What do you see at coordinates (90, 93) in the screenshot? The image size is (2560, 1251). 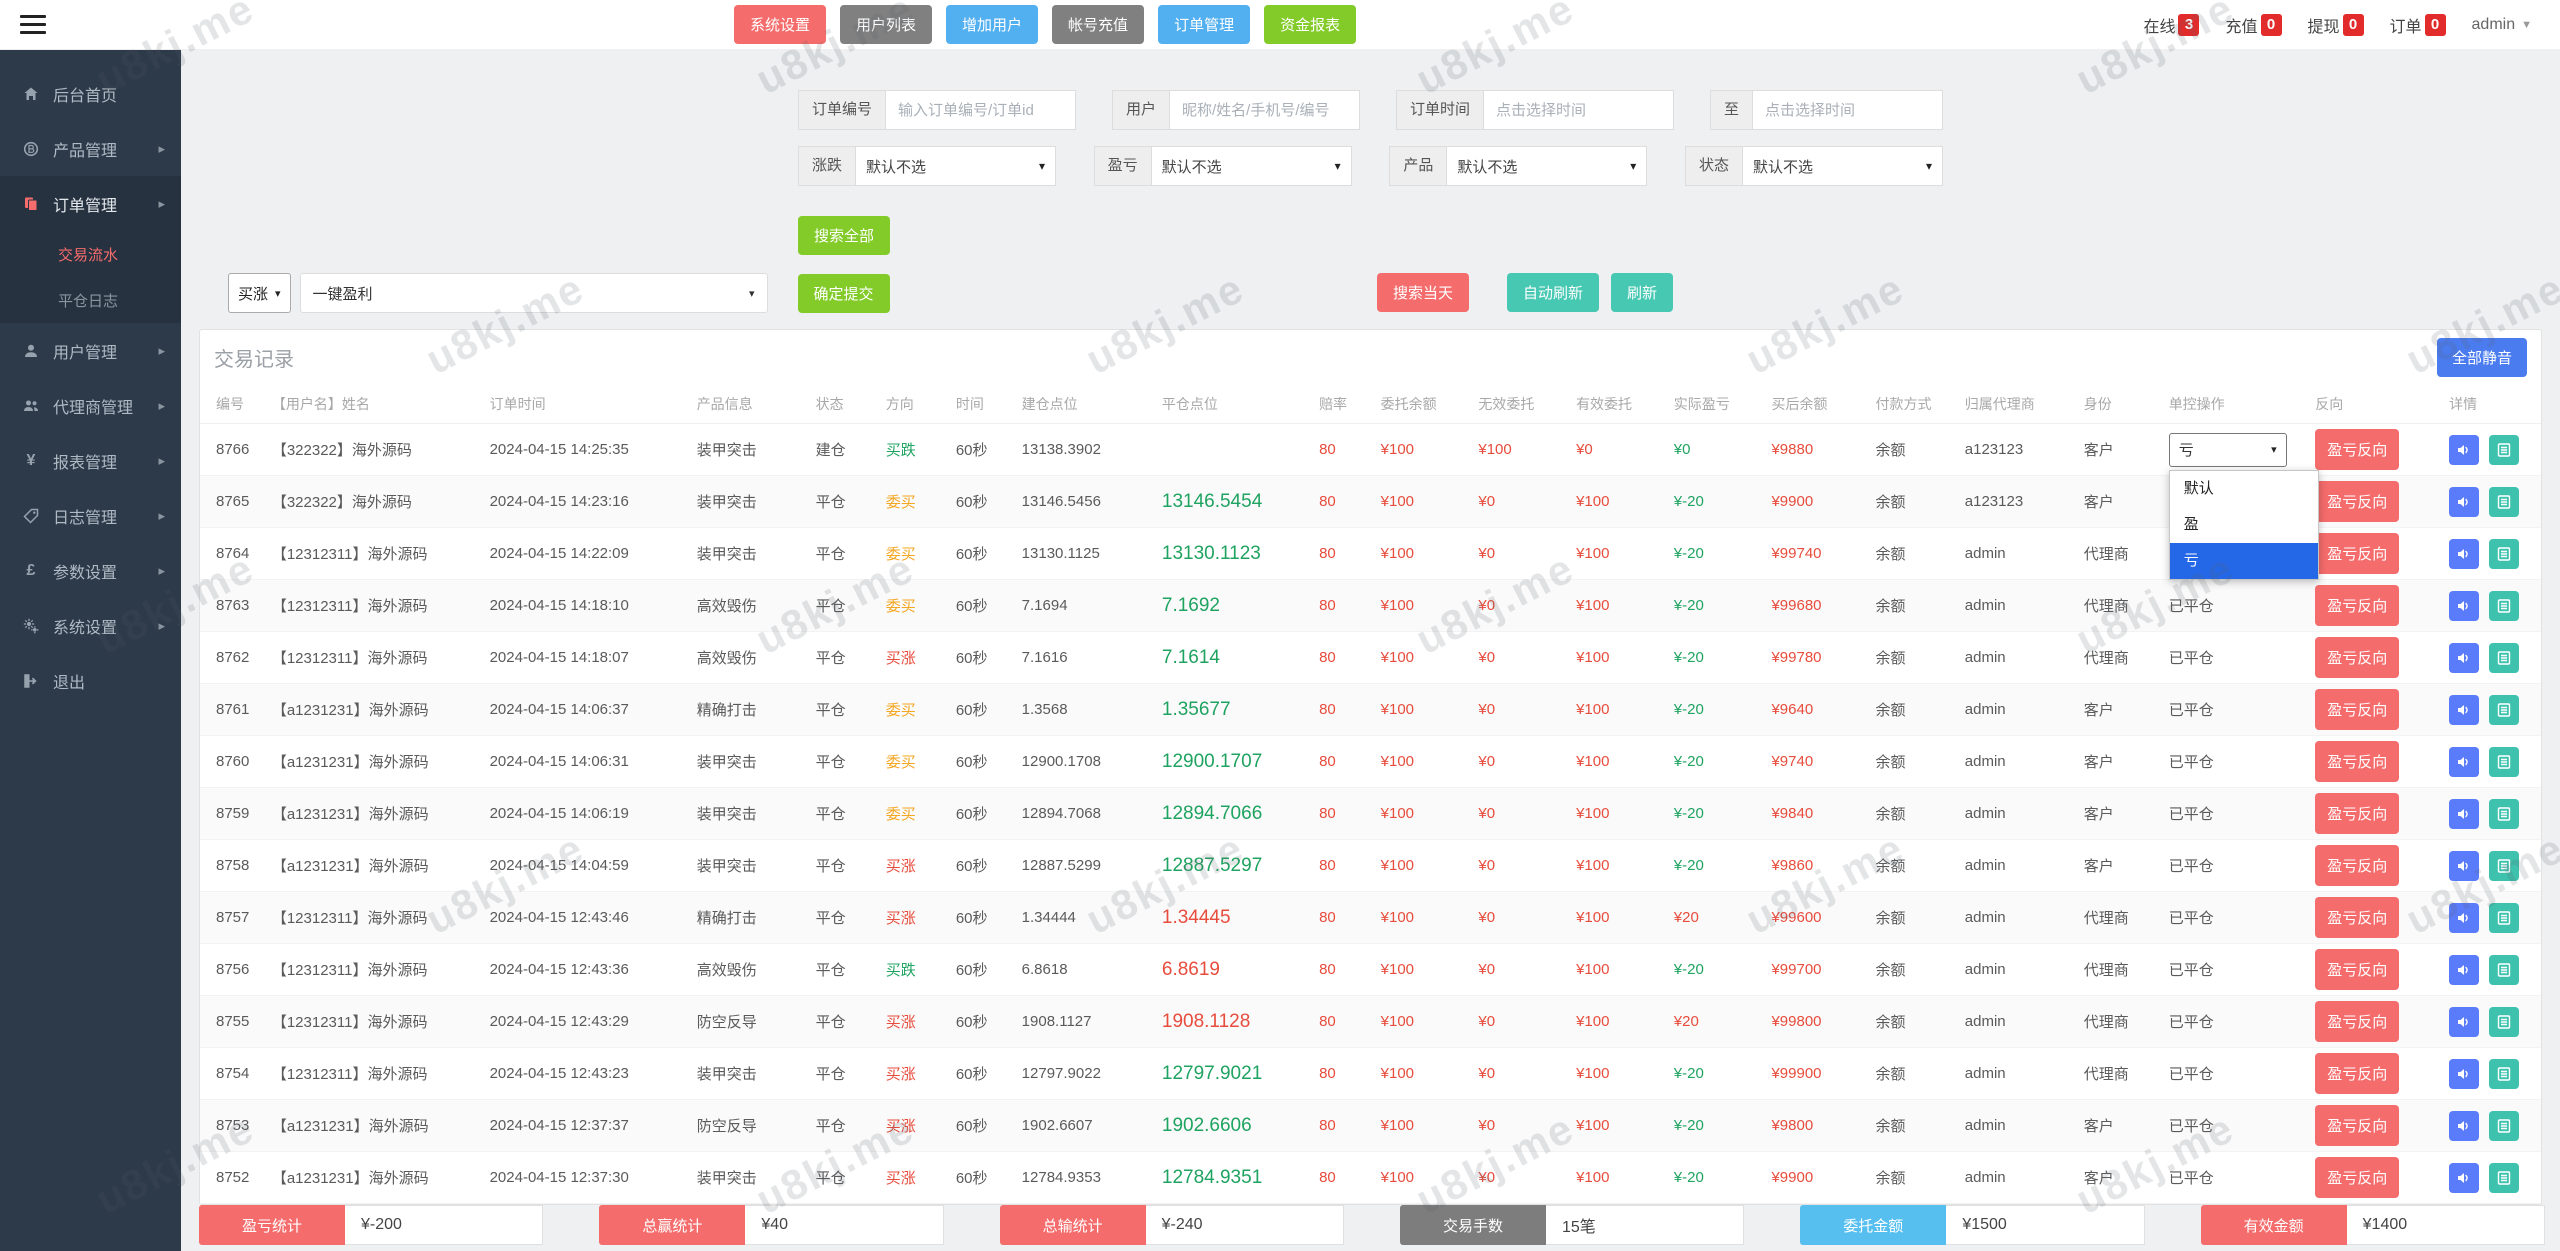 I see `sidebar-item-home: 后台首页` at bounding box center [90, 93].